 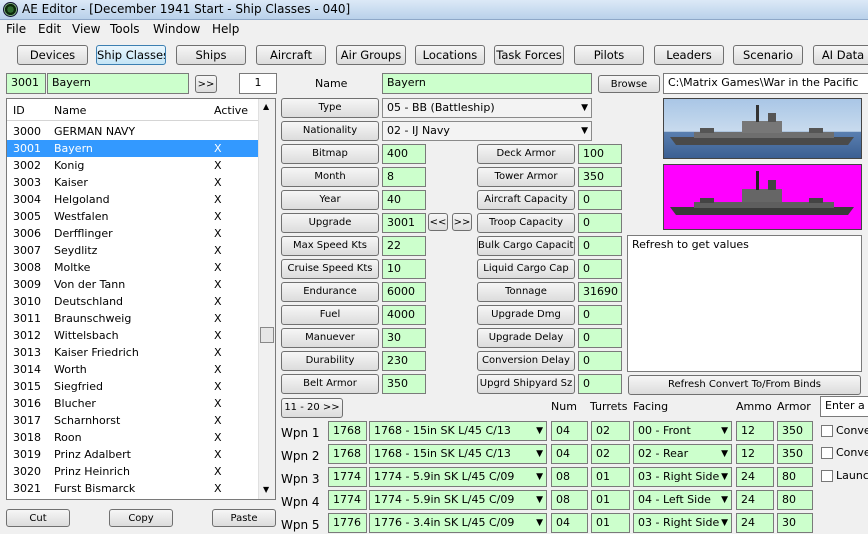 I want to click on weapon-device-select-5: 1776 - 3.4in SK L/45 C/09 ▼, so click(x=458, y=523).